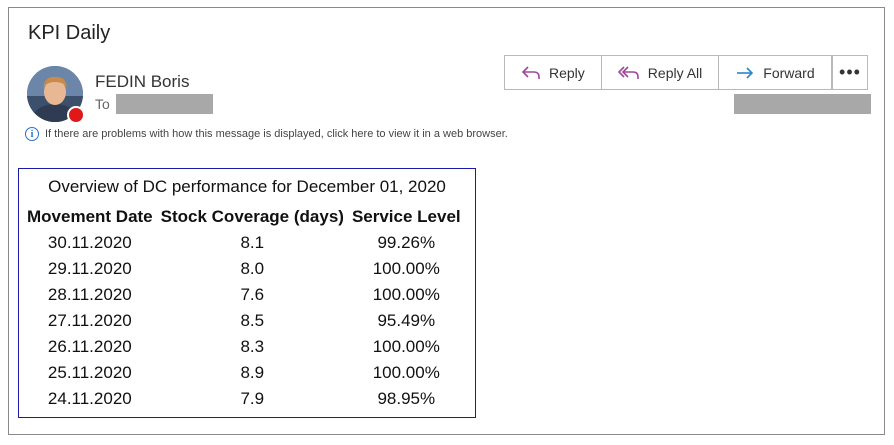  Describe the element at coordinates (406, 320) in the screenshot. I see `service-level-cell: 95.49%` at that location.